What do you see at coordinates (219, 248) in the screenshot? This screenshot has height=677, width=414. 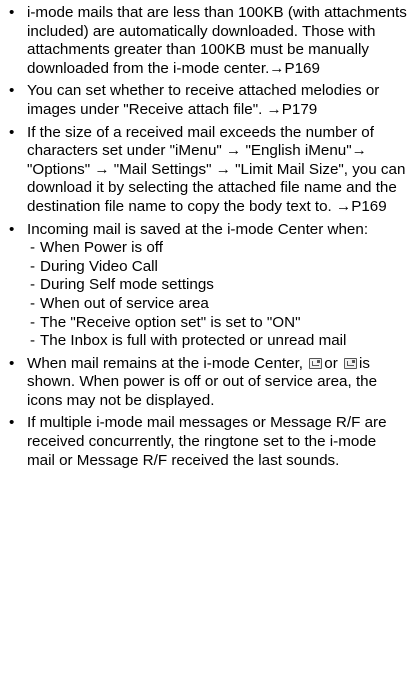 I see `condition-item: When Power is off` at bounding box center [219, 248].